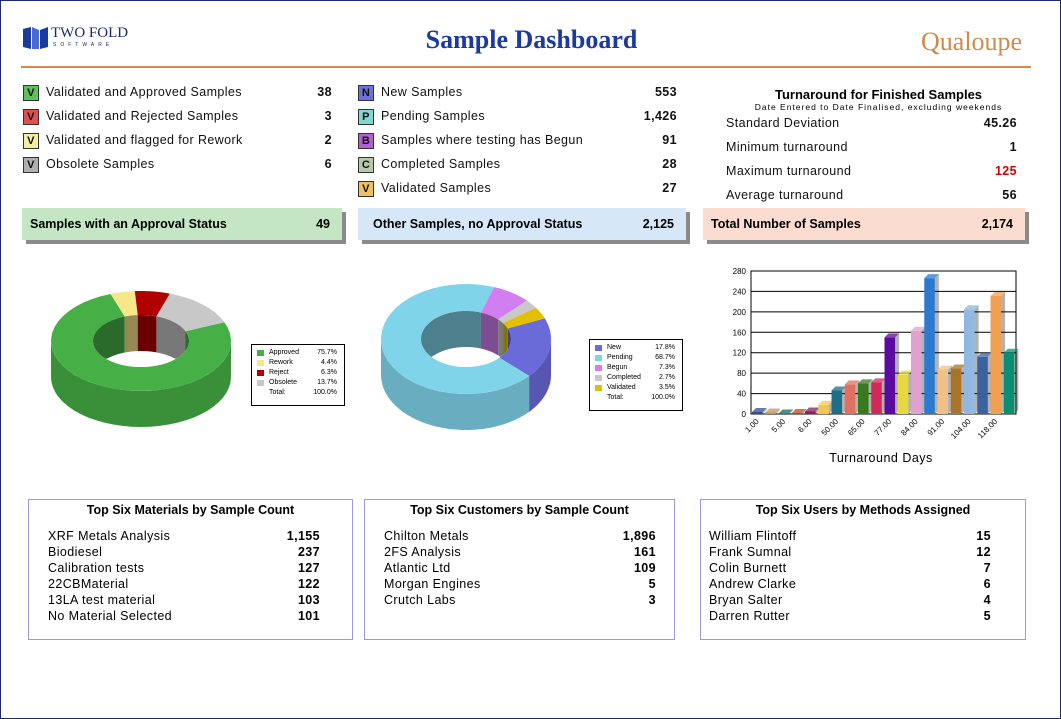 The image size is (1061, 719). What do you see at coordinates (184, 617) in the screenshot?
I see `table-row: No Material Selected 101` at bounding box center [184, 617].